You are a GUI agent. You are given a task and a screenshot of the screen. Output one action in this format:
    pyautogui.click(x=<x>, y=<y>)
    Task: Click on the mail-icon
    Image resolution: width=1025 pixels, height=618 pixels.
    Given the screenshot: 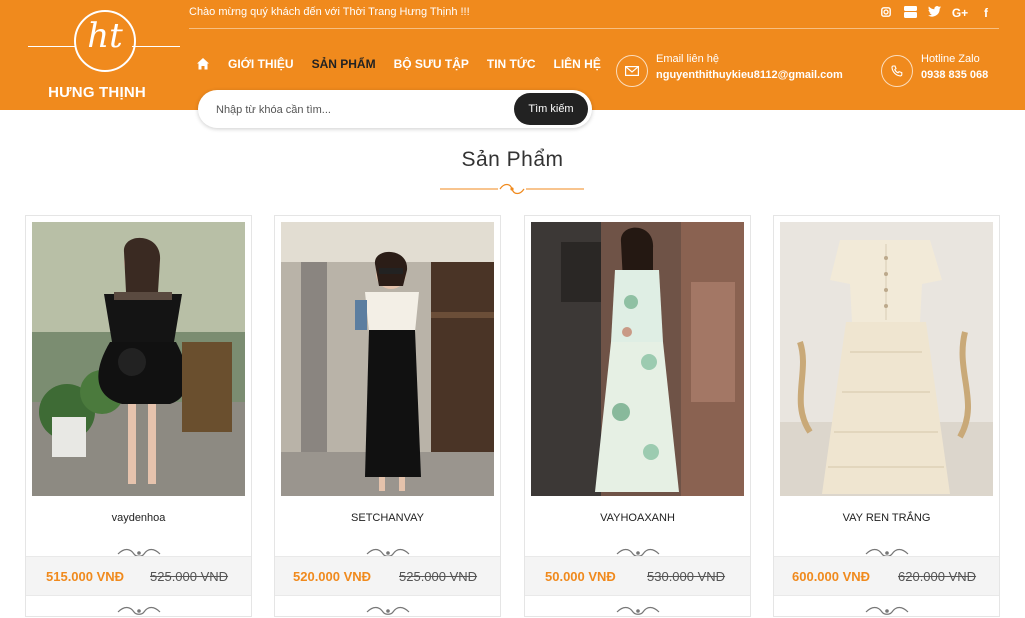 What is the action you would take?
    pyautogui.click(x=632, y=71)
    